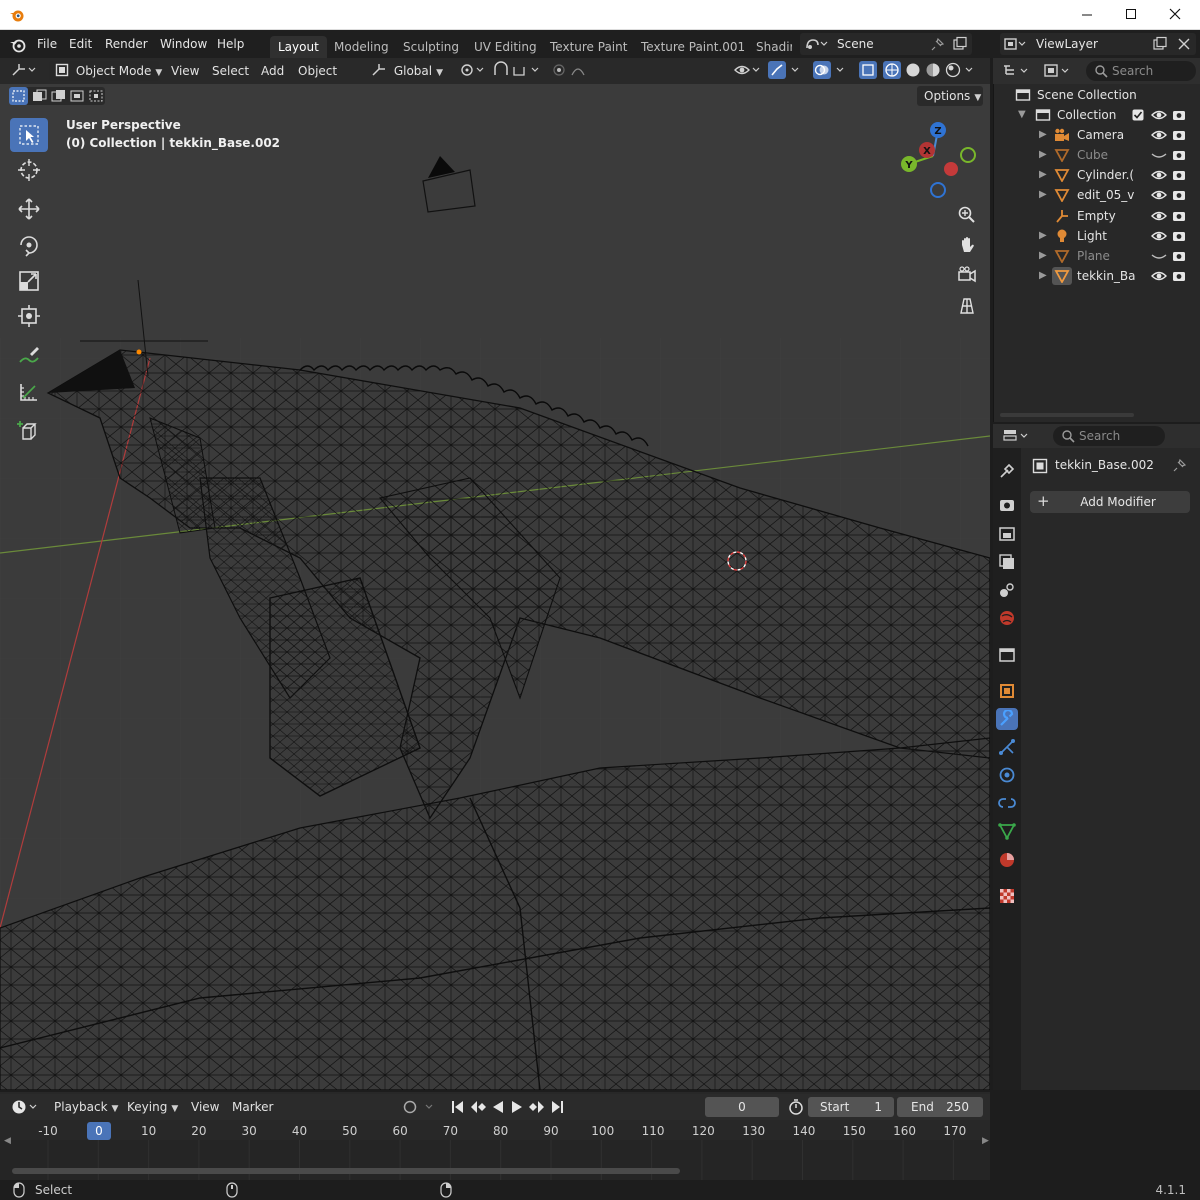 The image size is (1200, 1200). Describe the element at coordinates (1007, 860) in the screenshot. I see `tab-material` at that location.